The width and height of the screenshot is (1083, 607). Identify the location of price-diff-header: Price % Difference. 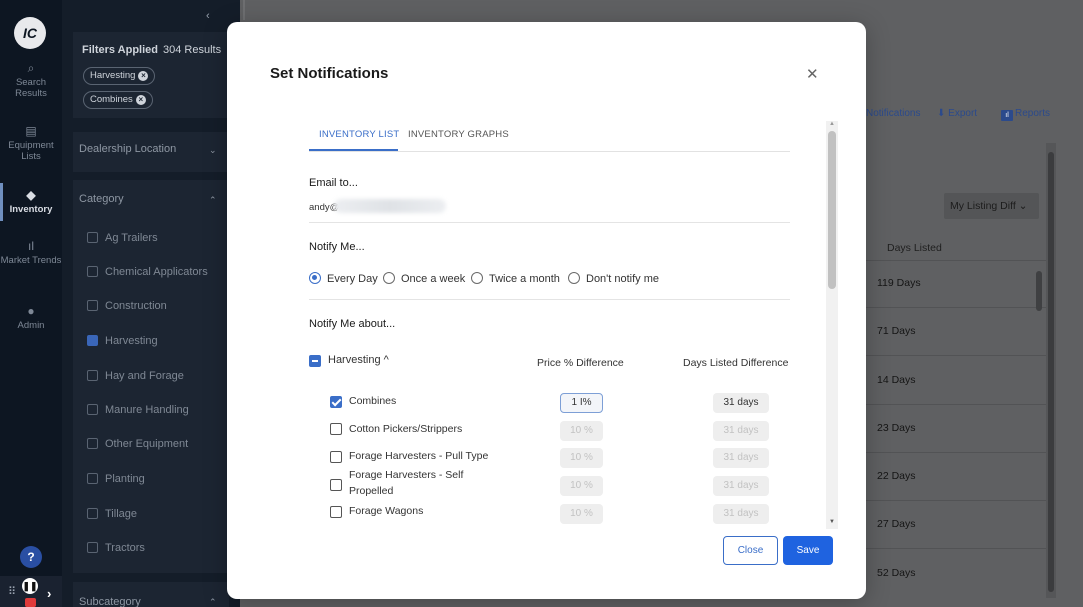
(580, 363).